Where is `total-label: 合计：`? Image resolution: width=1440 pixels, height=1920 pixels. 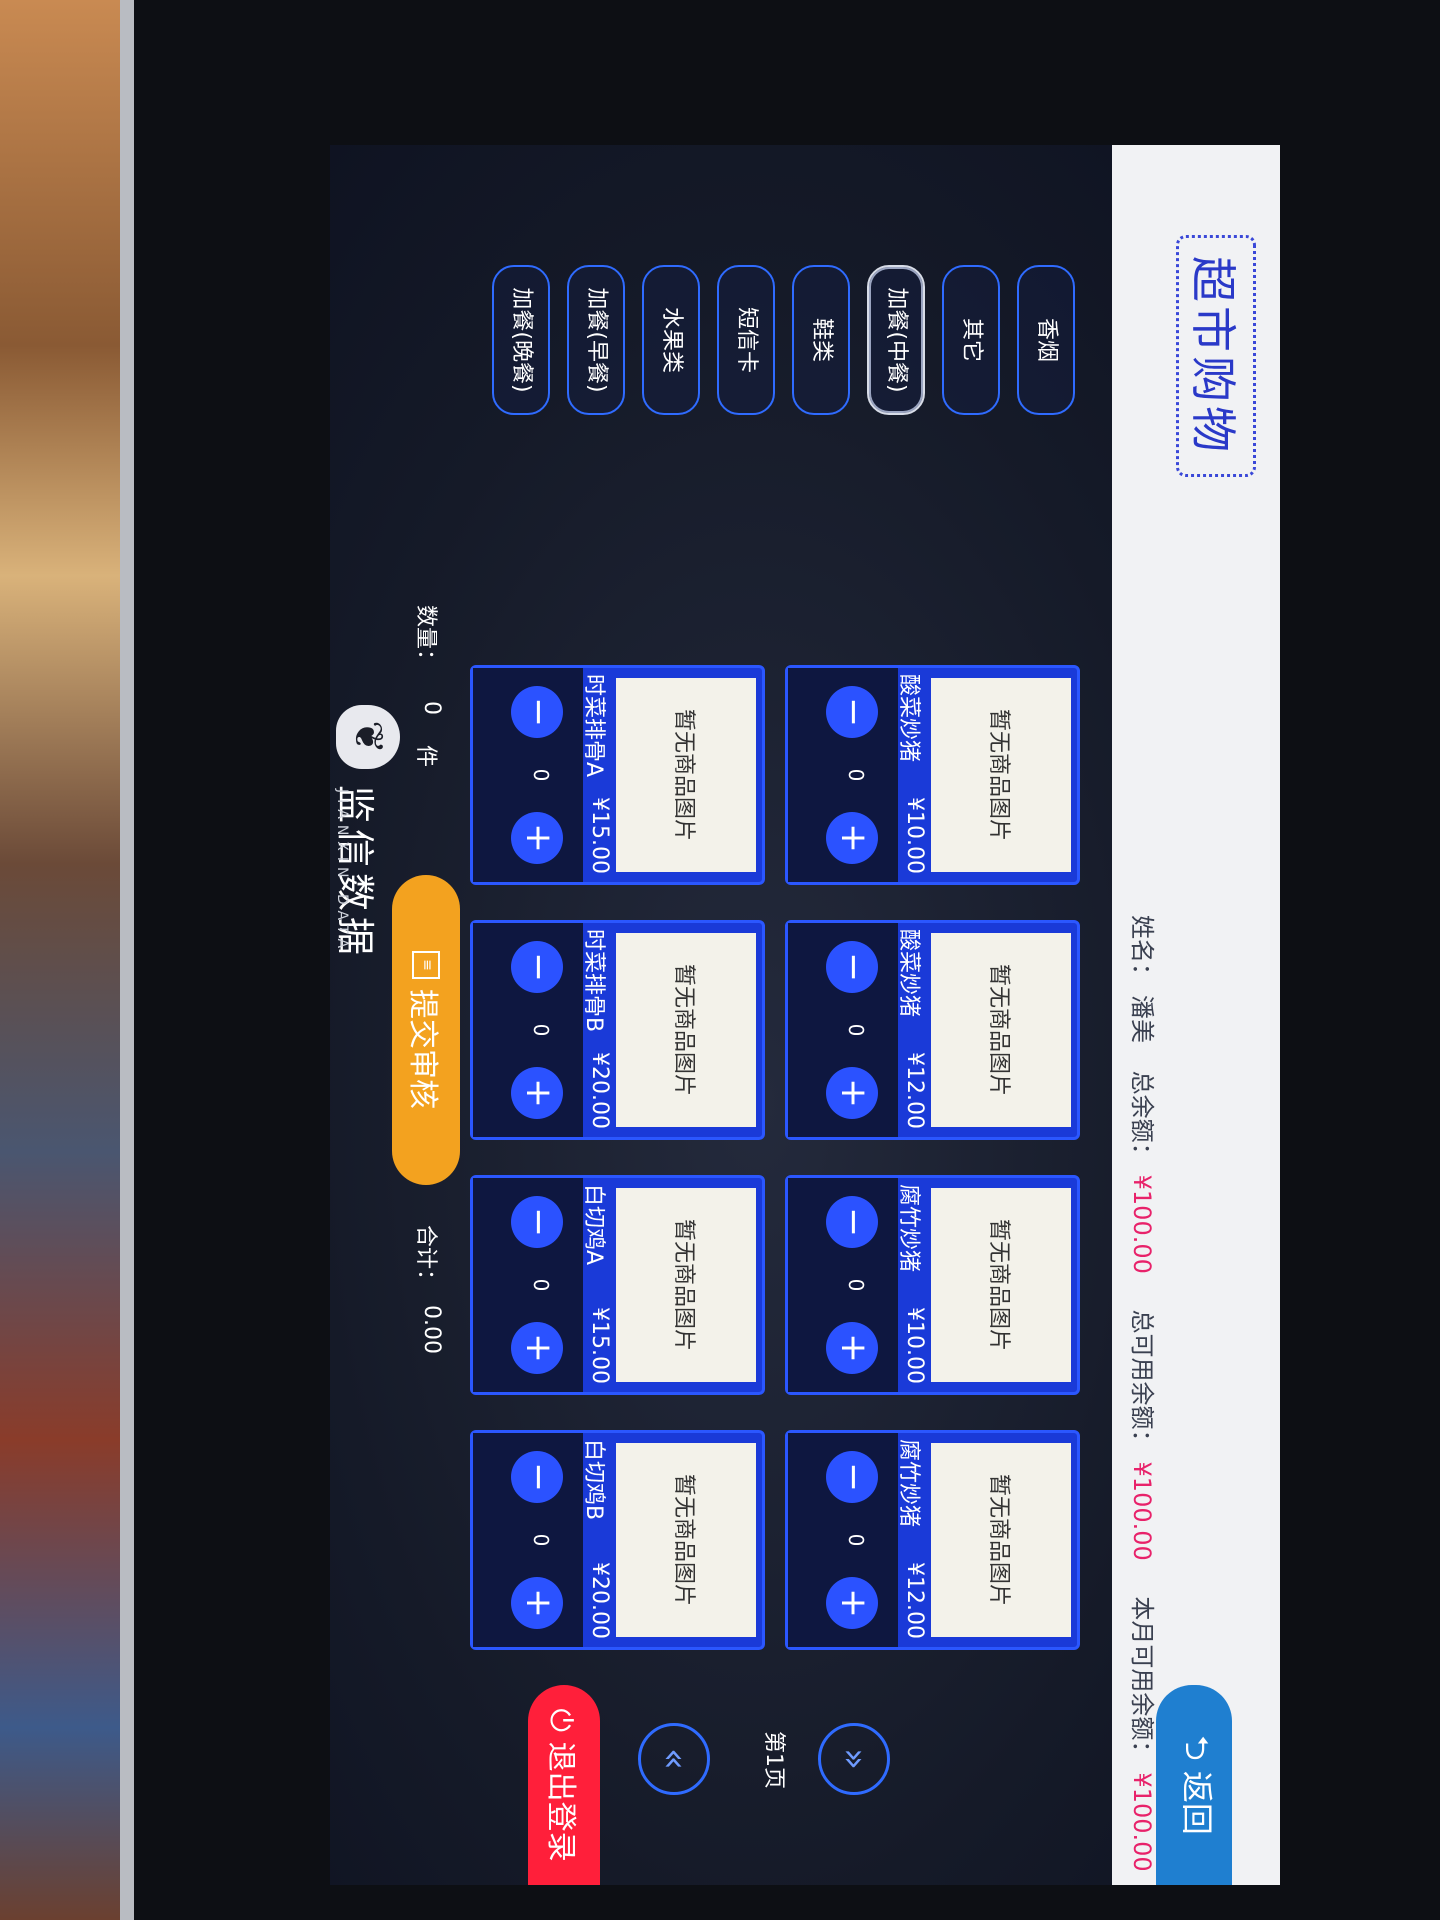
total-label: 合计： is located at coordinates (425, 1258).